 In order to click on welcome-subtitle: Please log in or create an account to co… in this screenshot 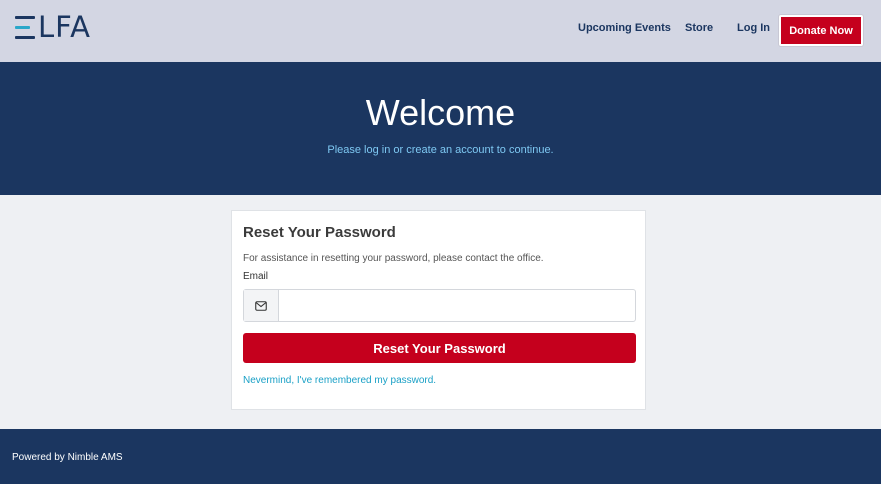, I will do `click(440, 150)`.